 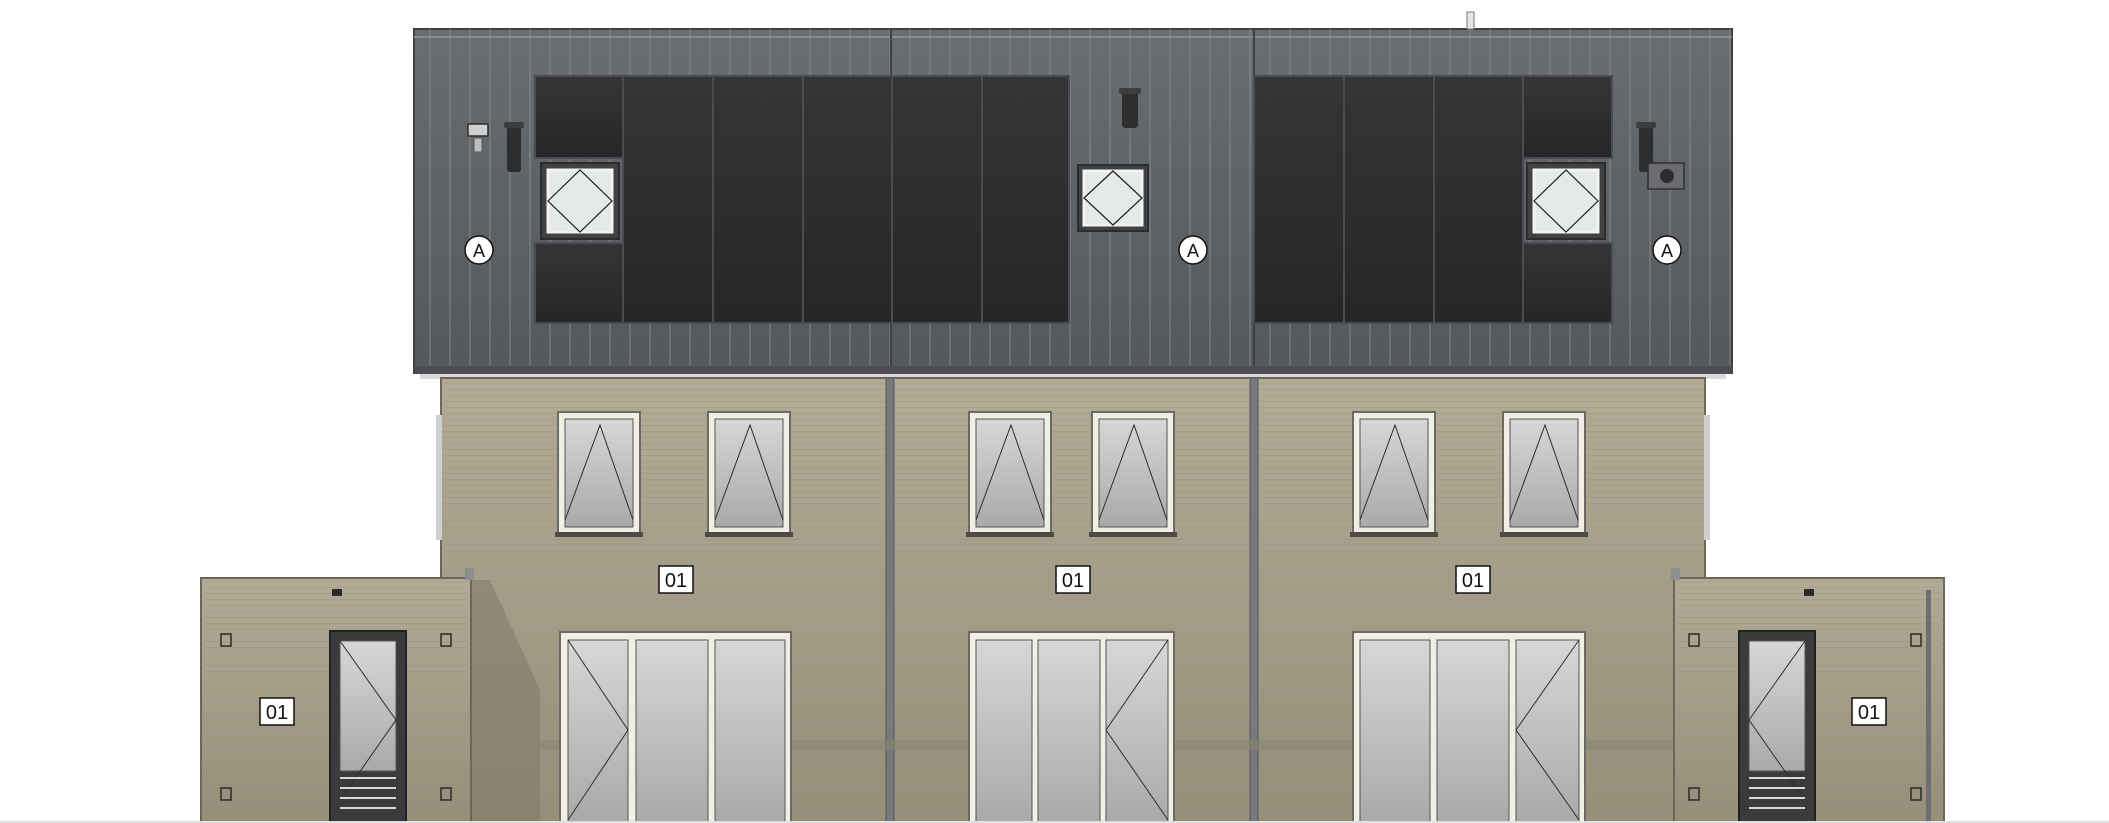 I want to click on vent-box-opening, so click(x=1667, y=176).